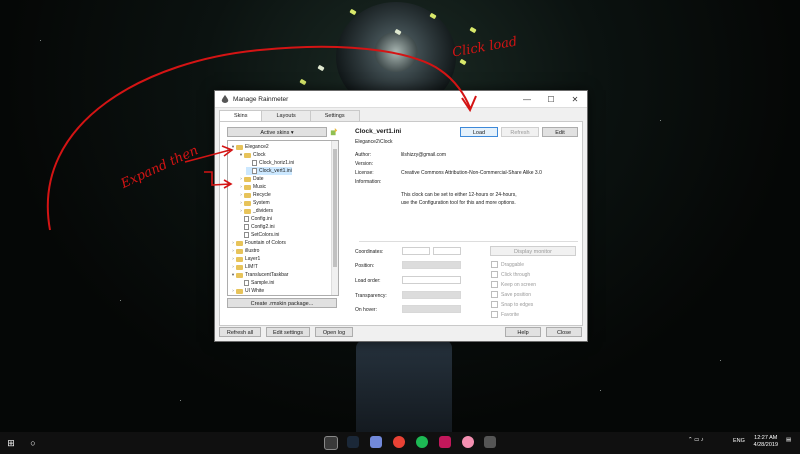 The width and height of the screenshot is (800, 454). What do you see at coordinates (505, 314) in the screenshot?
I see `favorite-checkbox: Favorite` at bounding box center [505, 314].